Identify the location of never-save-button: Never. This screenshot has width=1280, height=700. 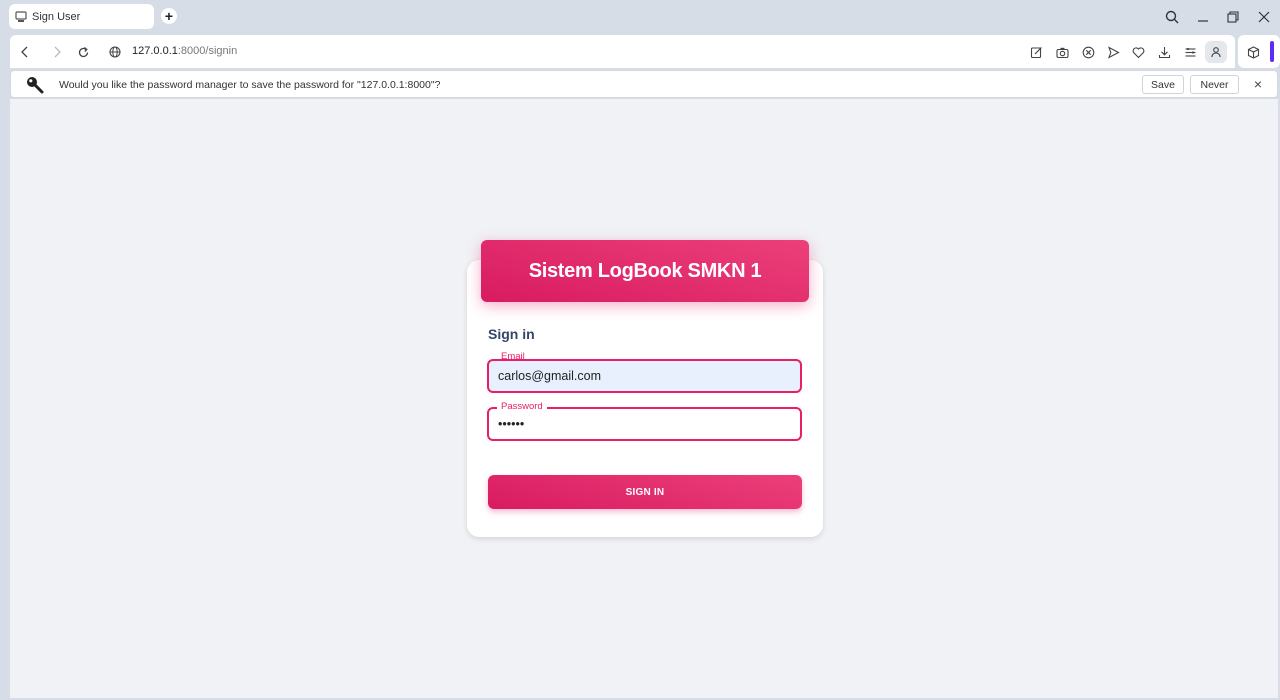
(1214, 84).